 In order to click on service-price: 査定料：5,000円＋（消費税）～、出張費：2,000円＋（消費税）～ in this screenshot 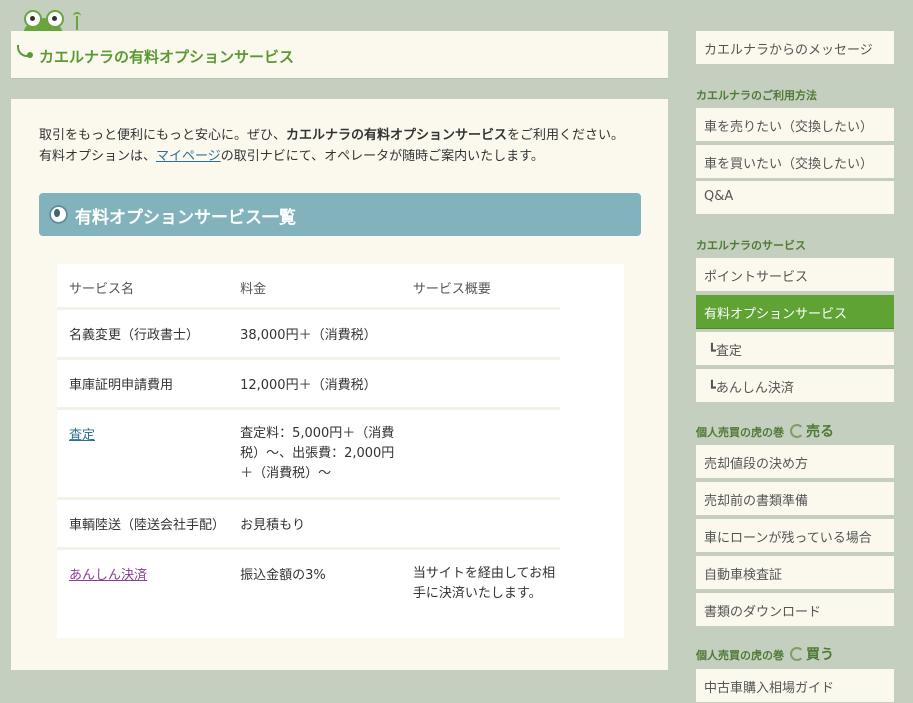, I will do `click(317, 453)`.